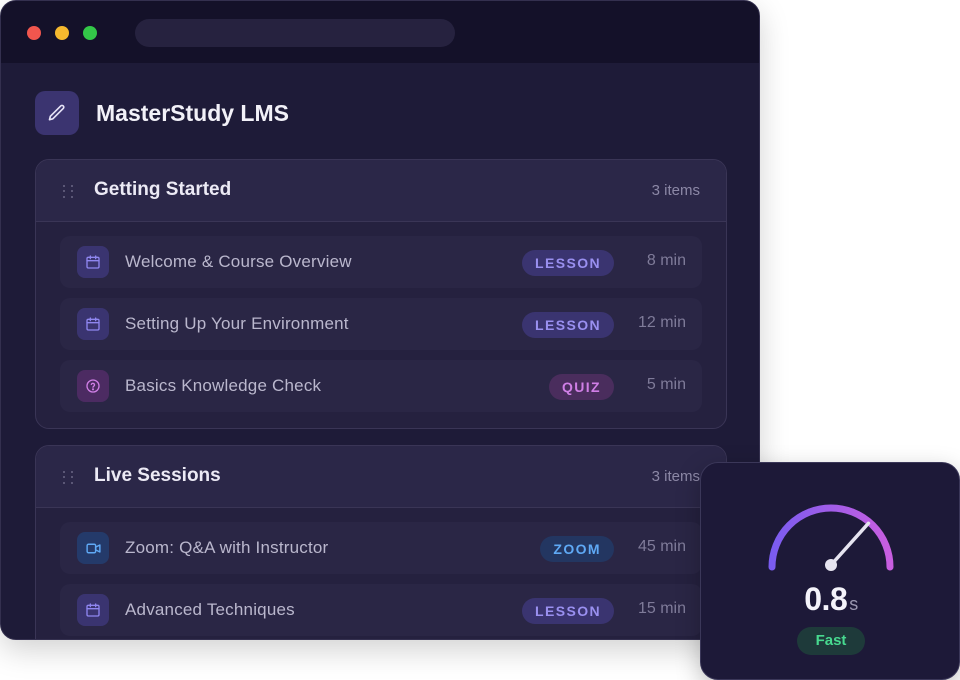 The image size is (960, 680). I want to click on gauge-needle, so click(850, 544).